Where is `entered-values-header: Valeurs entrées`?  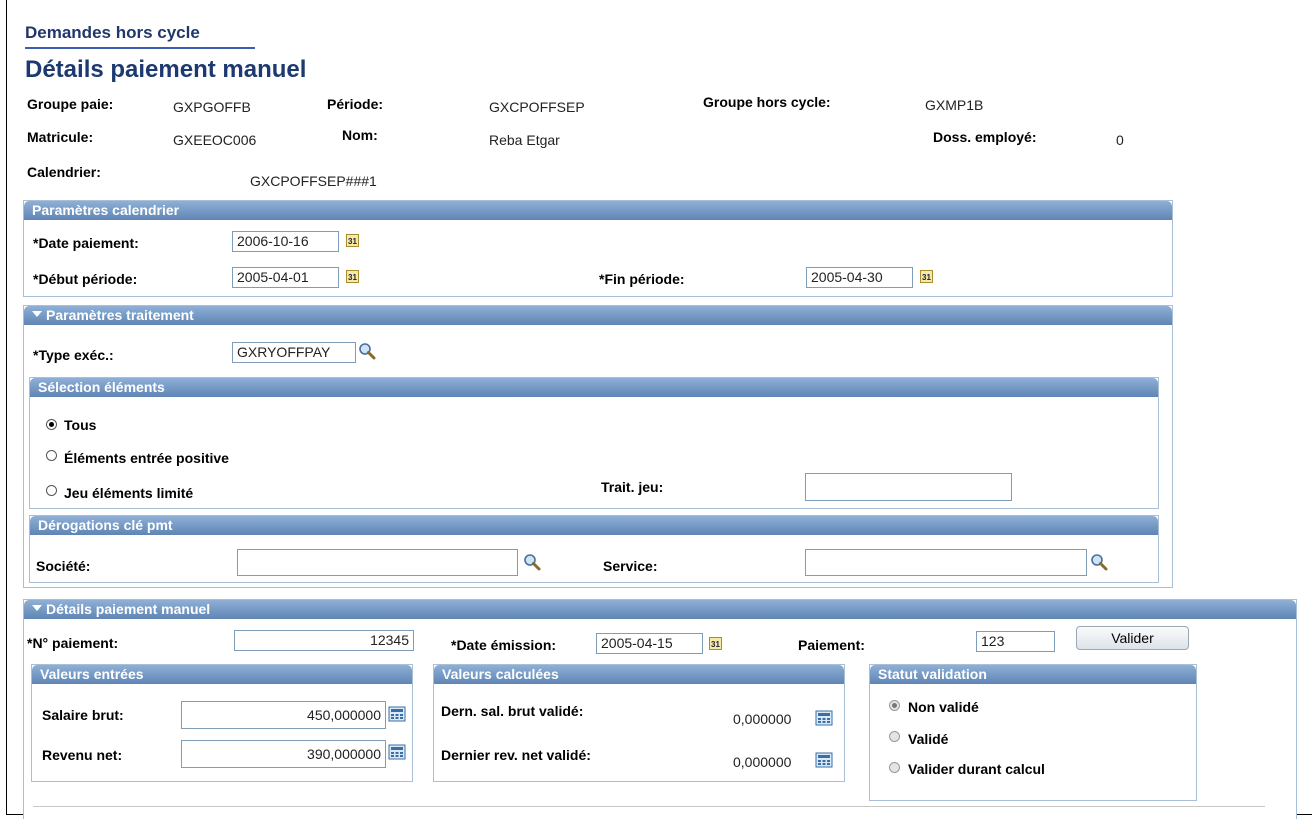
entered-values-header: Valeurs entrées is located at coordinates (222, 674).